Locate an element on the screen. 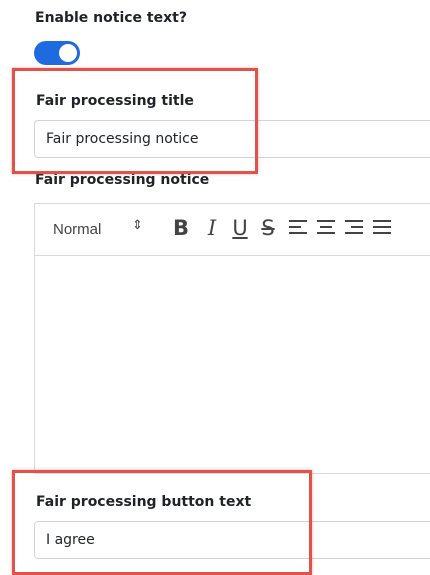 The width and height of the screenshot is (430, 575). fair-processing-button-text-label: Fair processing button text is located at coordinates (144, 502).